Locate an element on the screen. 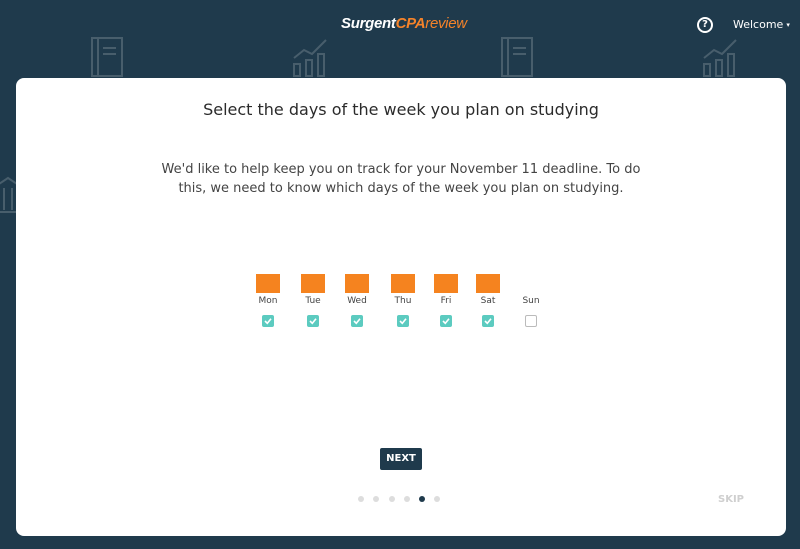 Image resolution: width=800 pixels, height=549 pixels. progress-dot-active is located at coordinates (422, 499).